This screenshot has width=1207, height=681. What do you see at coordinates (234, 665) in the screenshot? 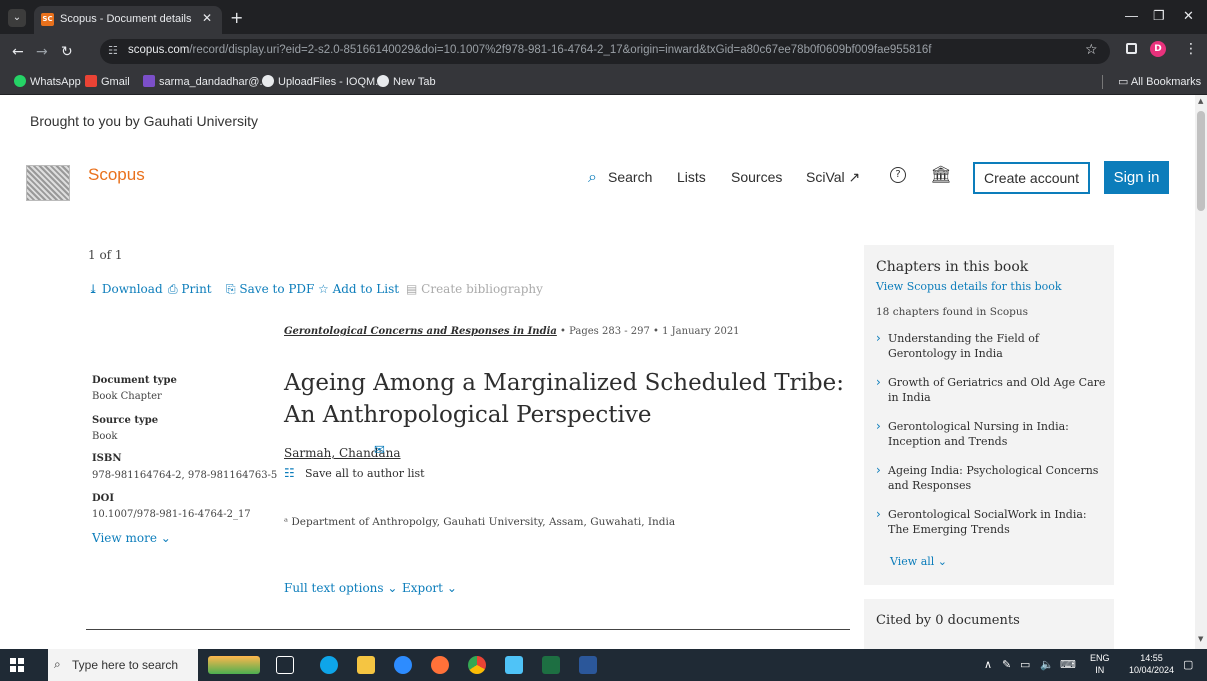
I see `weather-widget-icon` at bounding box center [234, 665].